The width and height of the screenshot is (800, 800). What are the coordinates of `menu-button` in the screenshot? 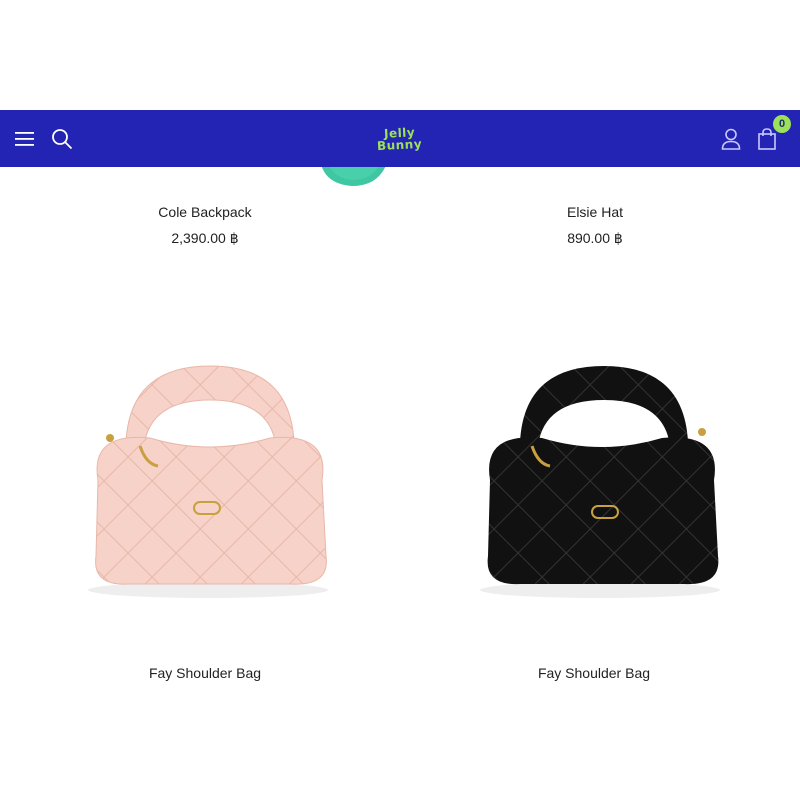 It's located at (25, 138).